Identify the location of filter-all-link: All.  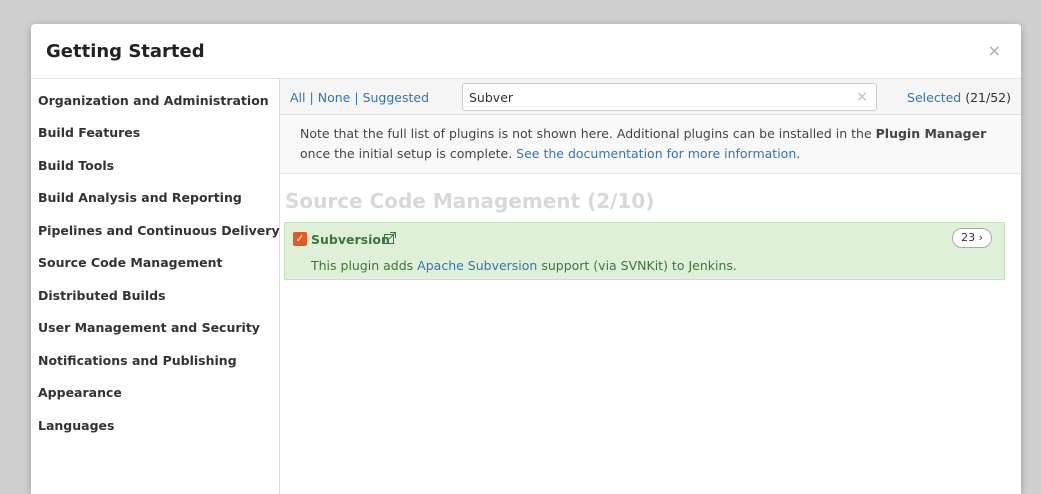
(298, 97).